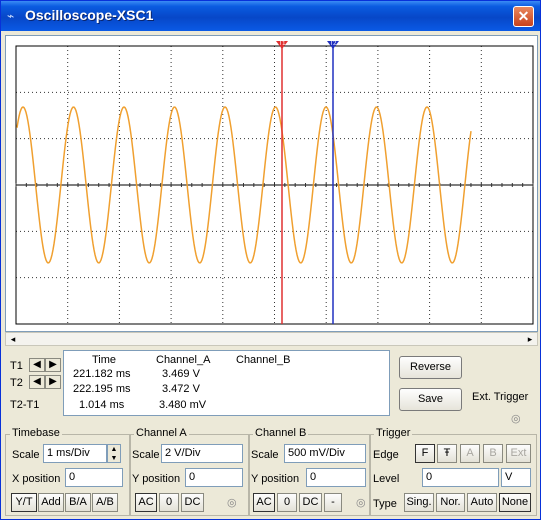 This screenshot has height=520, width=541. I want to click on trigger-single-button: Sing., so click(419, 502).